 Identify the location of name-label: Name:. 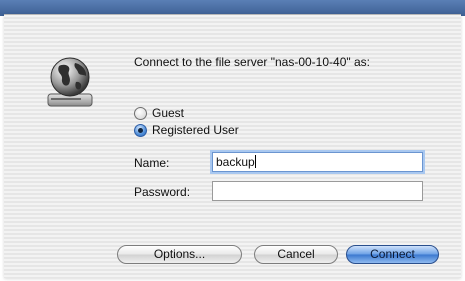
(152, 163).